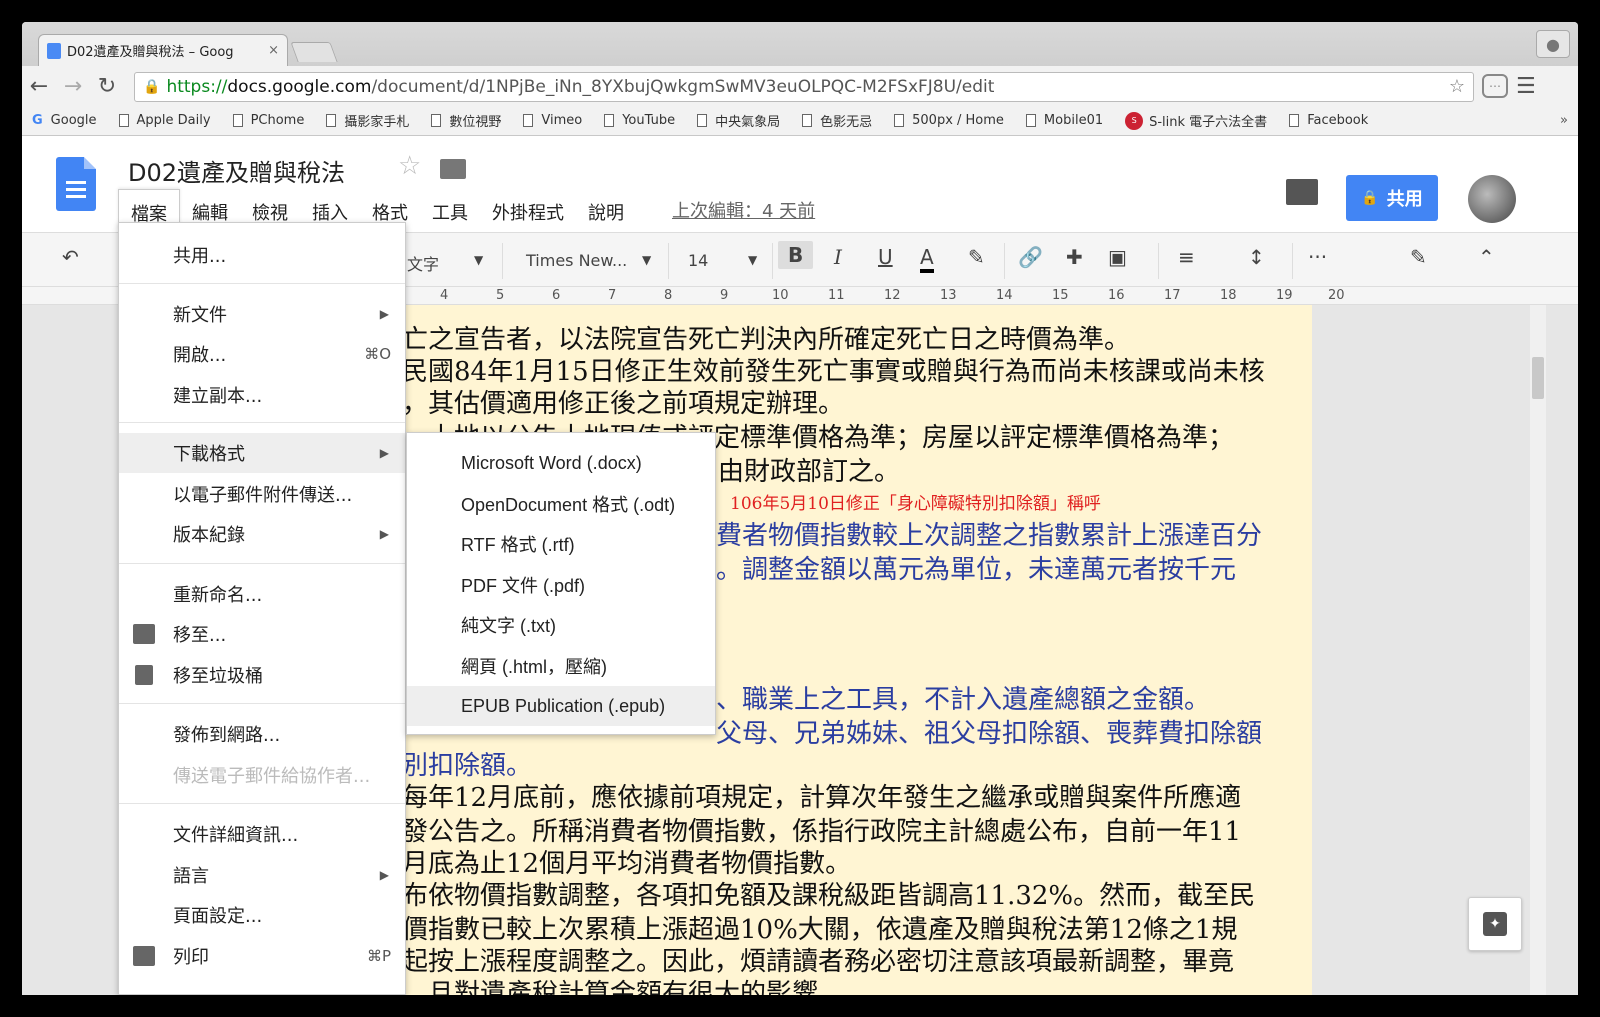 The width and height of the screenshot is (1600, 1017). I want to click on bold-button: B, so click(796, 255).